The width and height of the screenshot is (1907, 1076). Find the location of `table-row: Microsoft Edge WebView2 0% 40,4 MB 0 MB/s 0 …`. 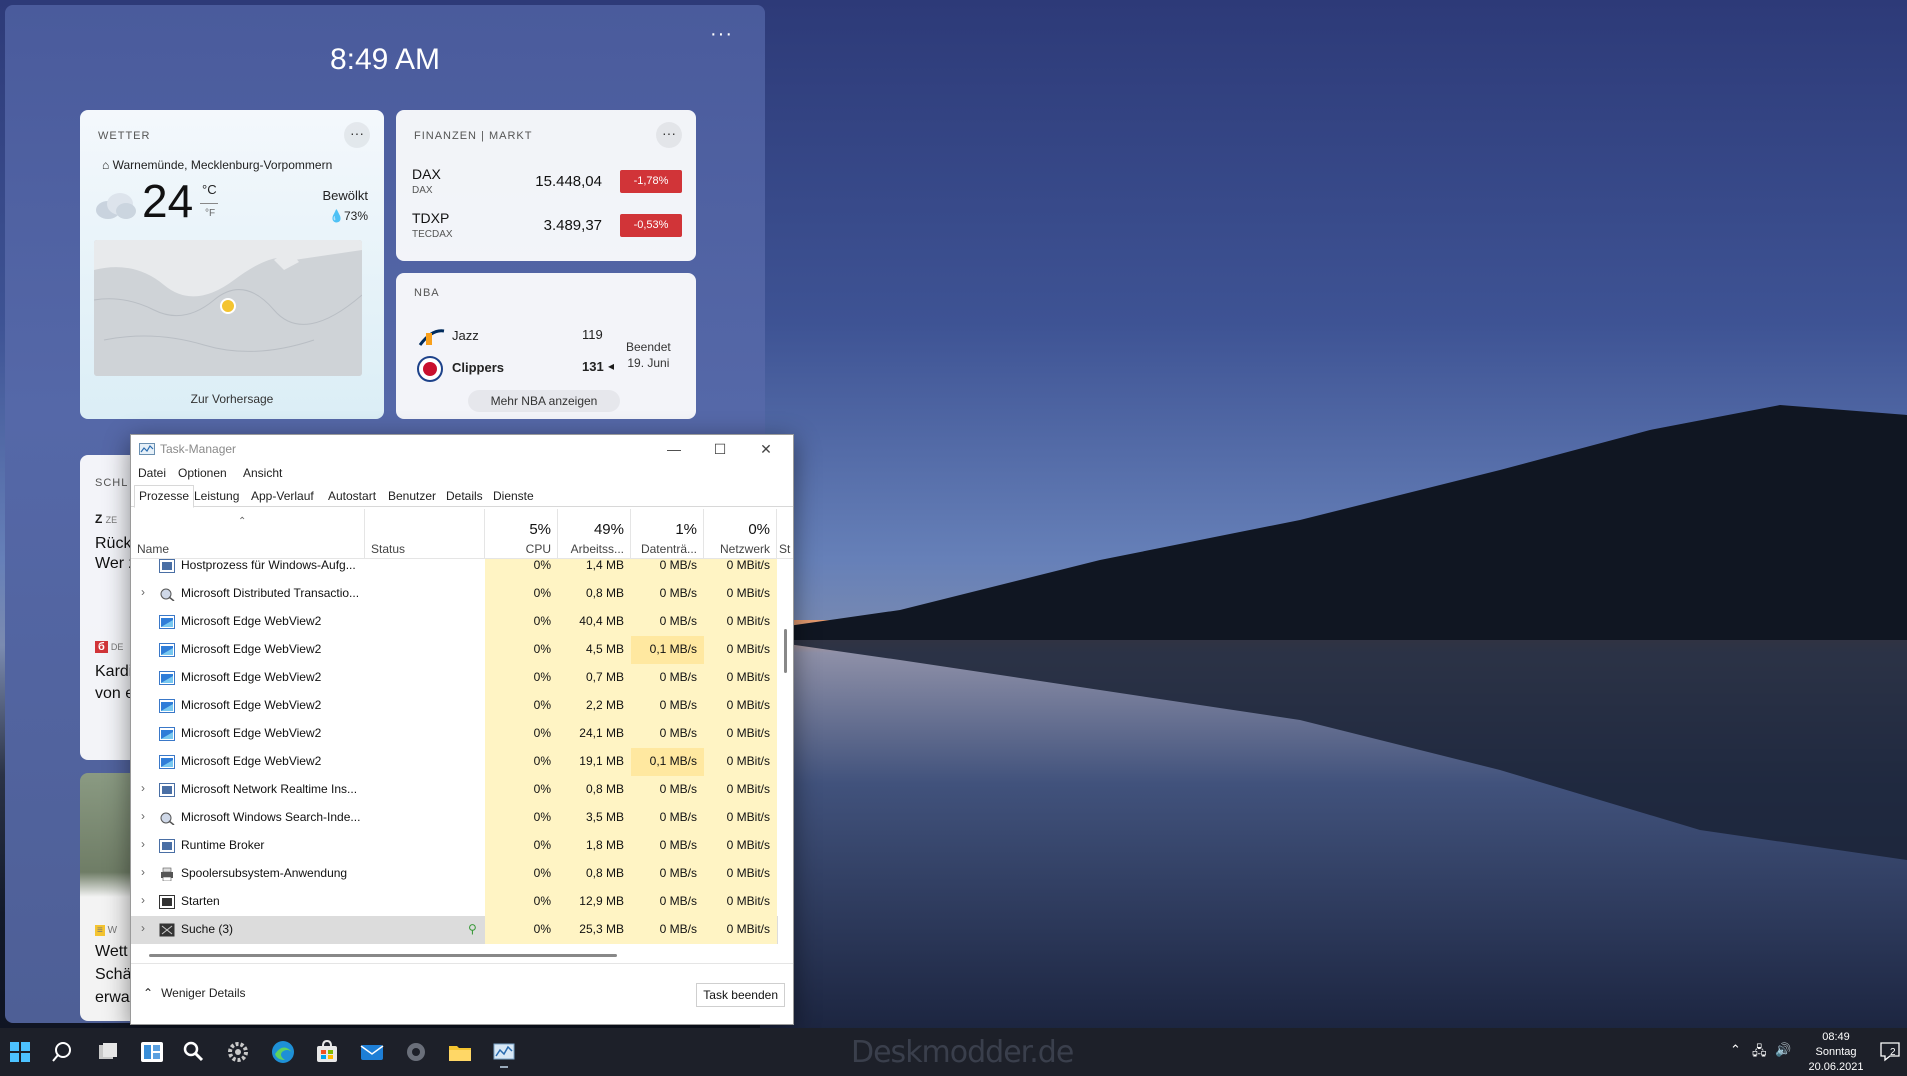

table-row: Microsoft Edge WebView2 0% 40,4 MB 0 MB/s 0 … is located at coordinates (454, 622).